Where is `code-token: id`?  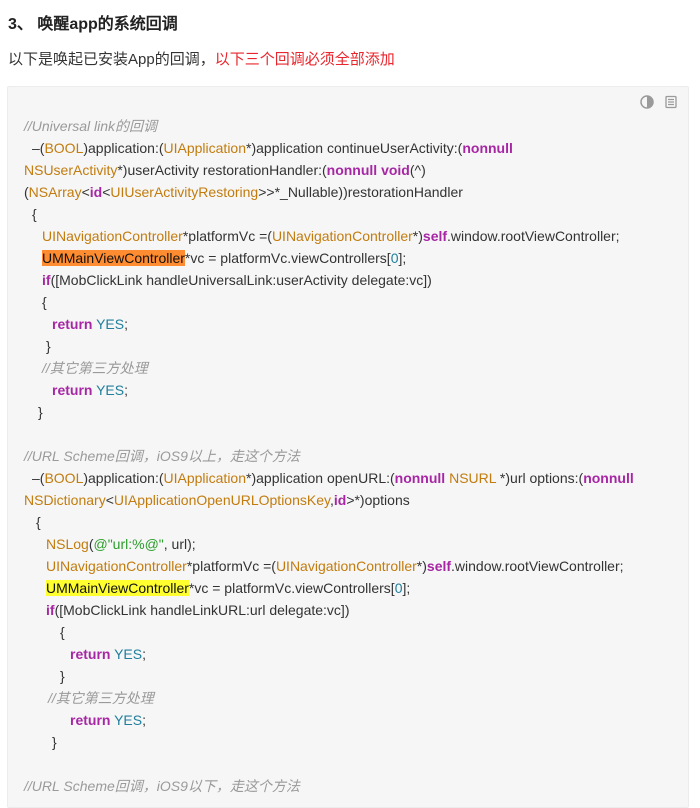 code-token: id is located at coordinates (340, 500).